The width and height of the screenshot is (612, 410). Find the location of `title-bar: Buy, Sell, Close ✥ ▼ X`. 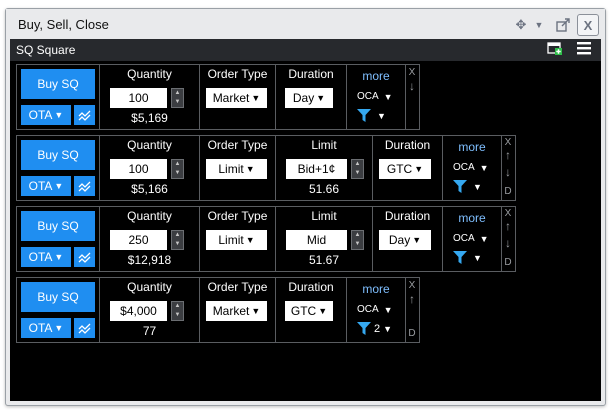

title-bar: Buy, Sell, Close ✥ ▼ X is located at coordinates (305, 24).